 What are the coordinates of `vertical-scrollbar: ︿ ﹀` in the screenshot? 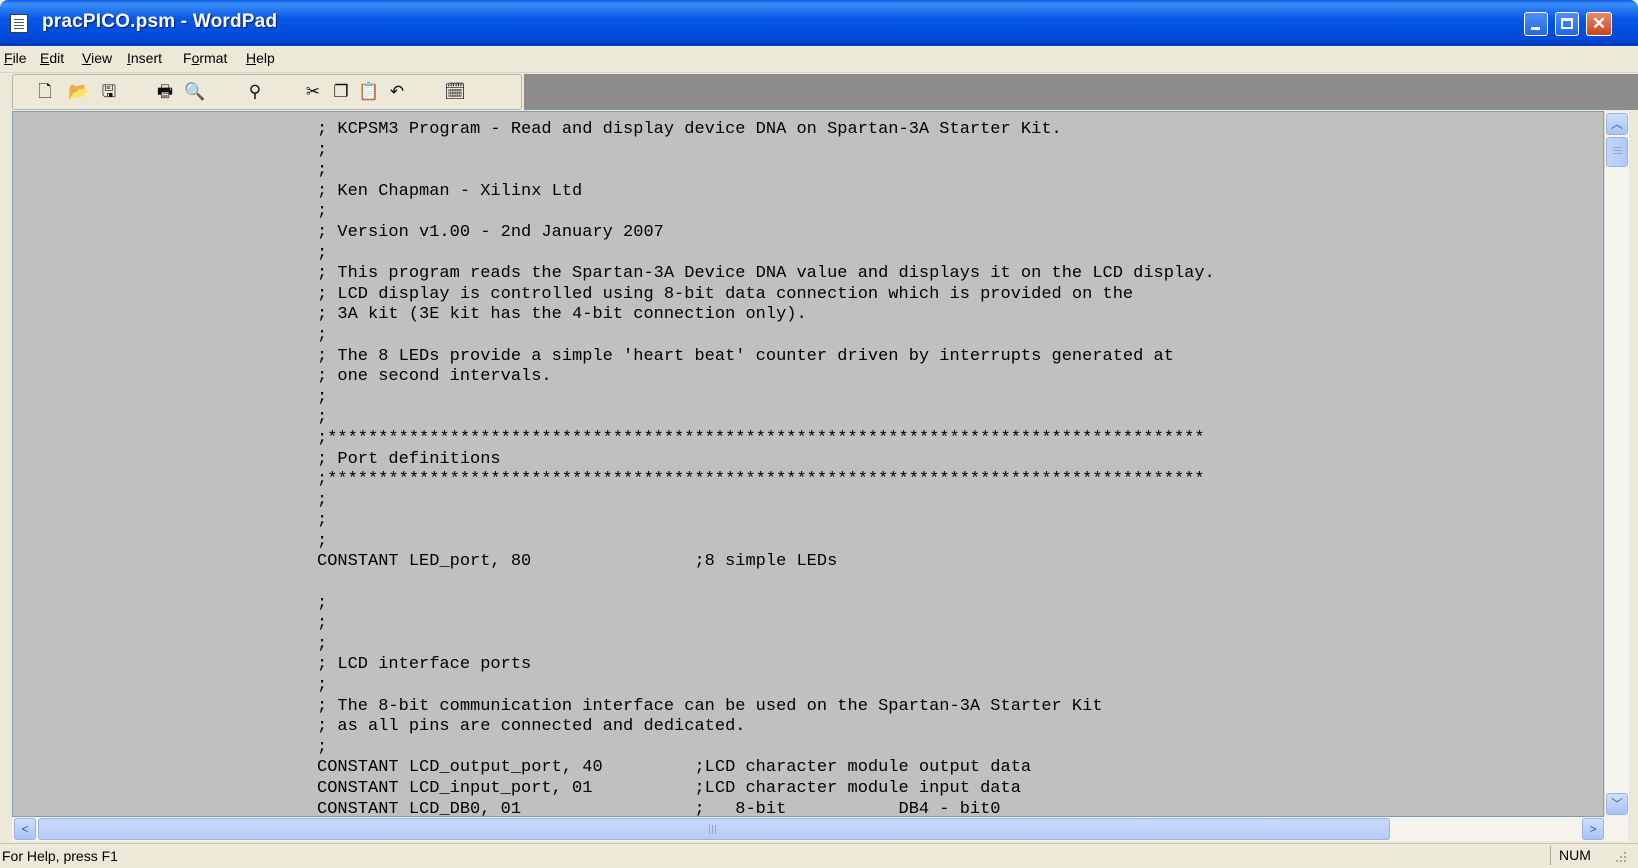 It's located at (1616, 464).